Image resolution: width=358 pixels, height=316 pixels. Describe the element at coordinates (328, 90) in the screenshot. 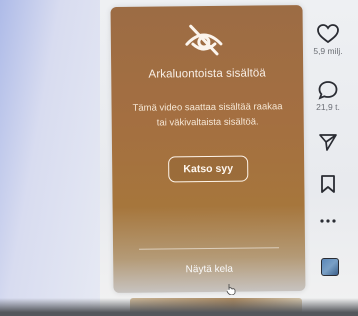

I see `comment-icon` at that location.